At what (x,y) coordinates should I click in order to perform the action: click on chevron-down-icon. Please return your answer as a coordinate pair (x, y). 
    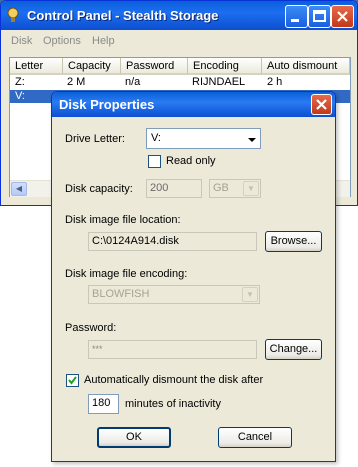
    Looking at the image, I should click on (252, 138).